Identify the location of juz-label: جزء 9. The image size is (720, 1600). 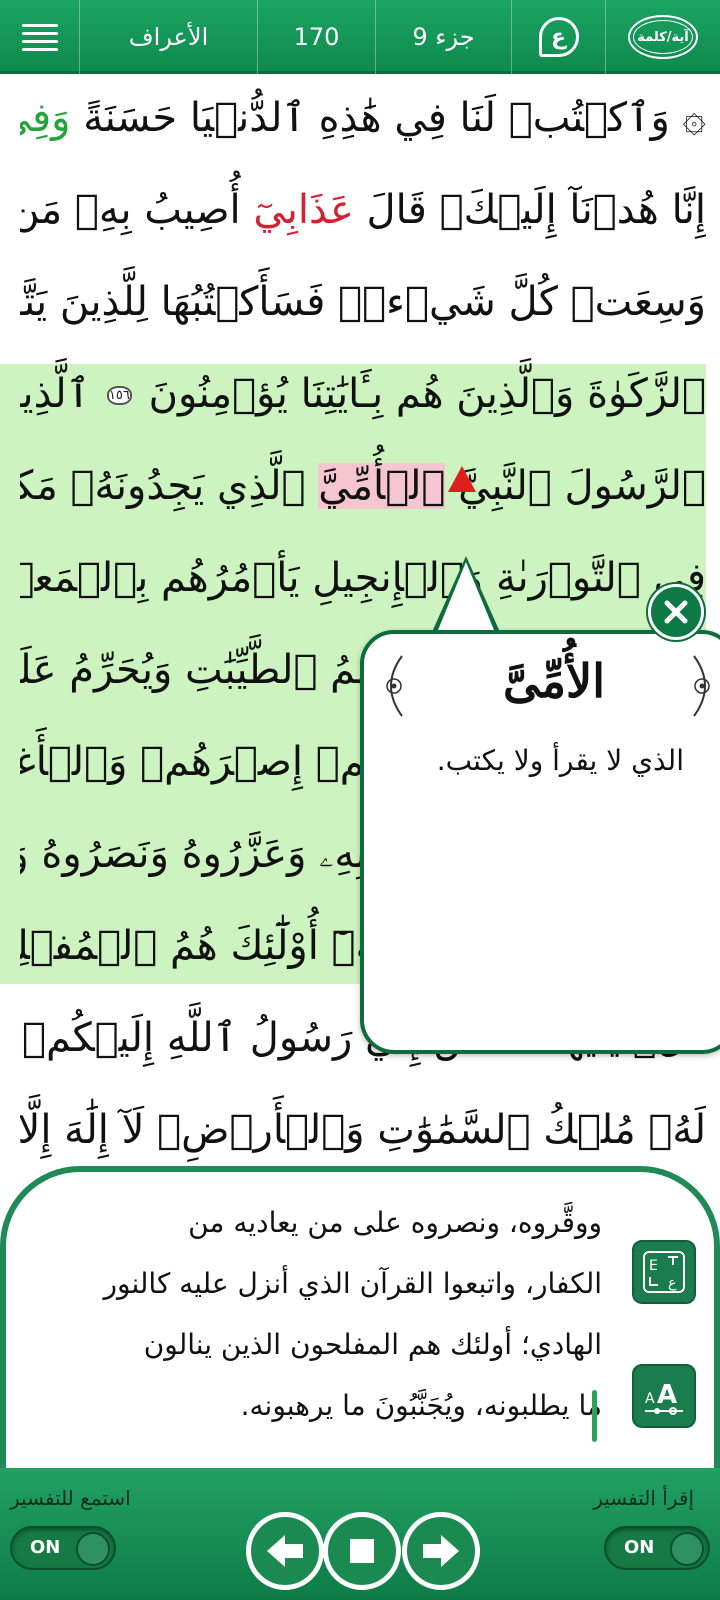
(444, 37).